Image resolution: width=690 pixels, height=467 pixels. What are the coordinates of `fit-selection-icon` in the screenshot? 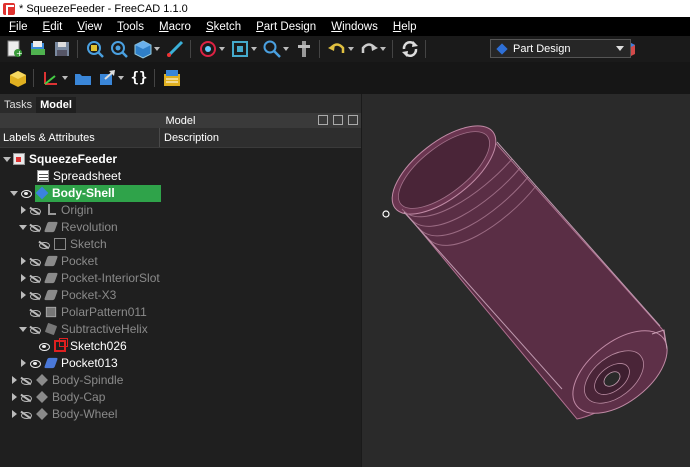 It's located at (119, 49).